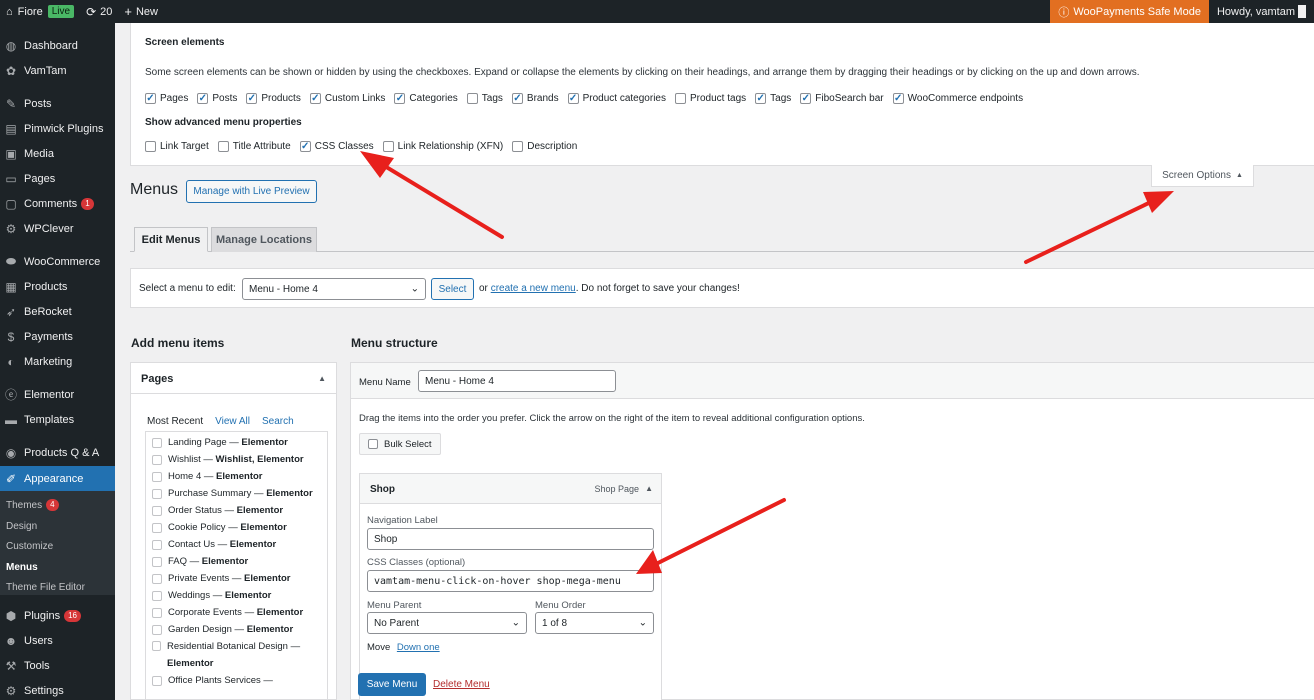 The image size is (1314, 700). Describe the element at coordinates (57, 336) in the screenshot. I see `sidebar-item-payments: $ Payments` at that location.